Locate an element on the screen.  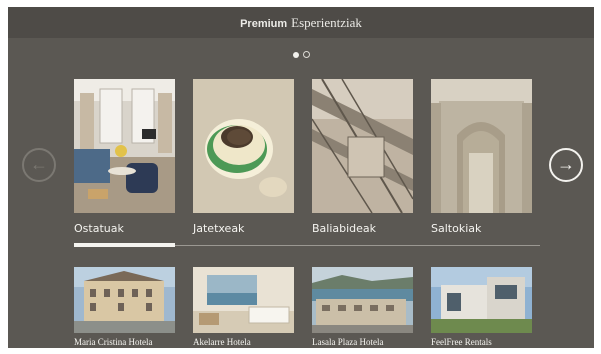
hotel-name-lasala-plaza: Lasala Plaza Hotela is located at coordinates (347, 342).